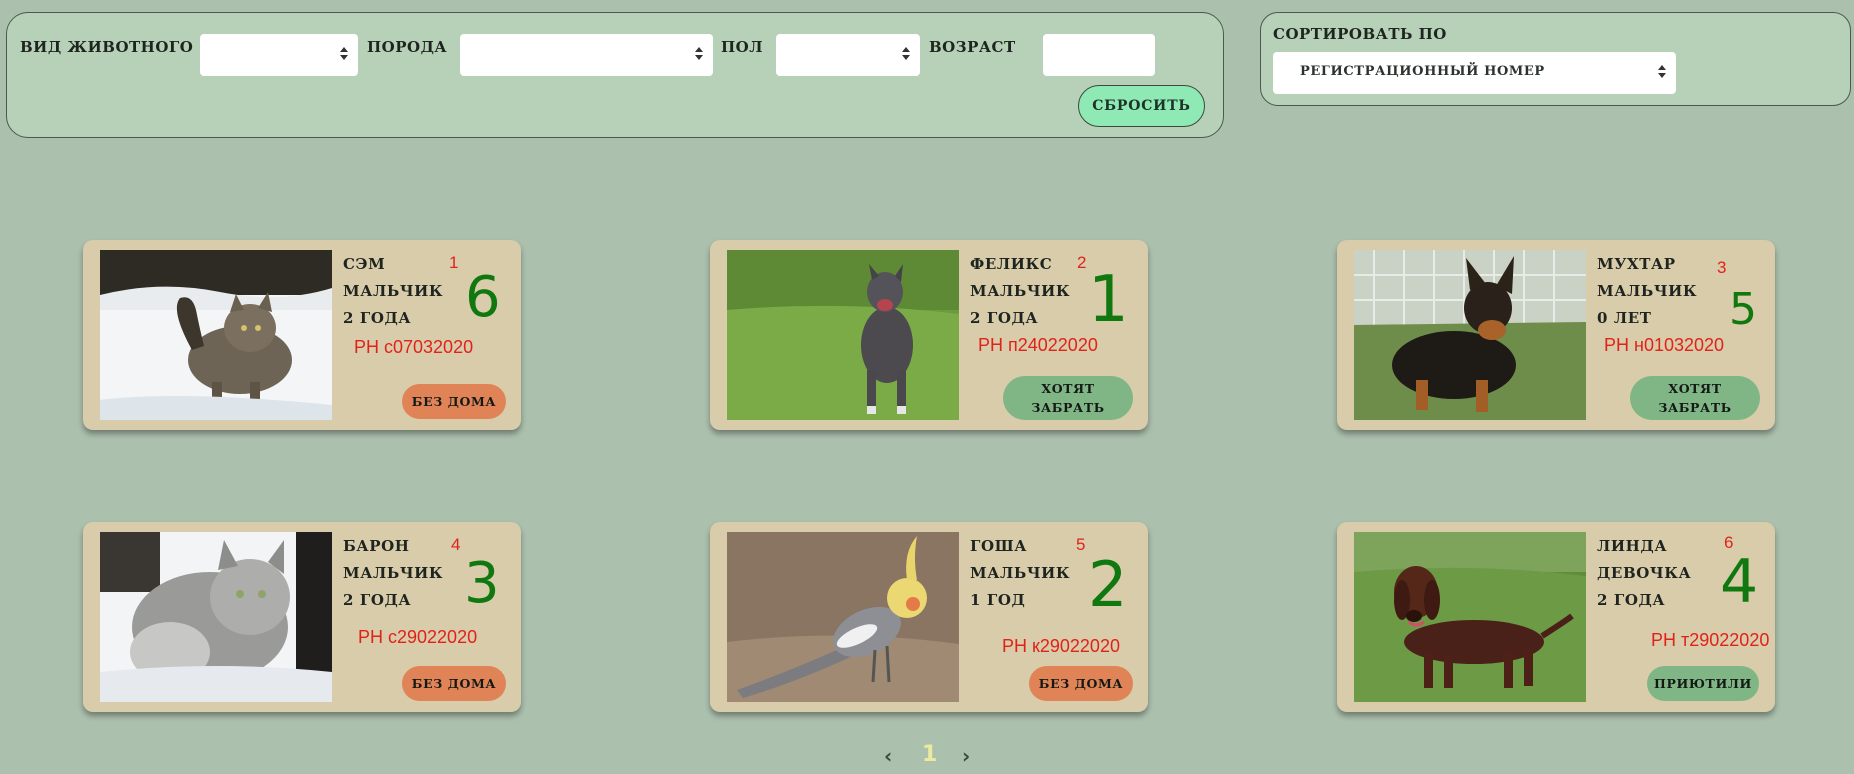 The image size is (1854, 774). What do you see at coordinates (888, 756) in the screenshot?
I see `prev-page-button: ‹` at bounding box center [888, 756].